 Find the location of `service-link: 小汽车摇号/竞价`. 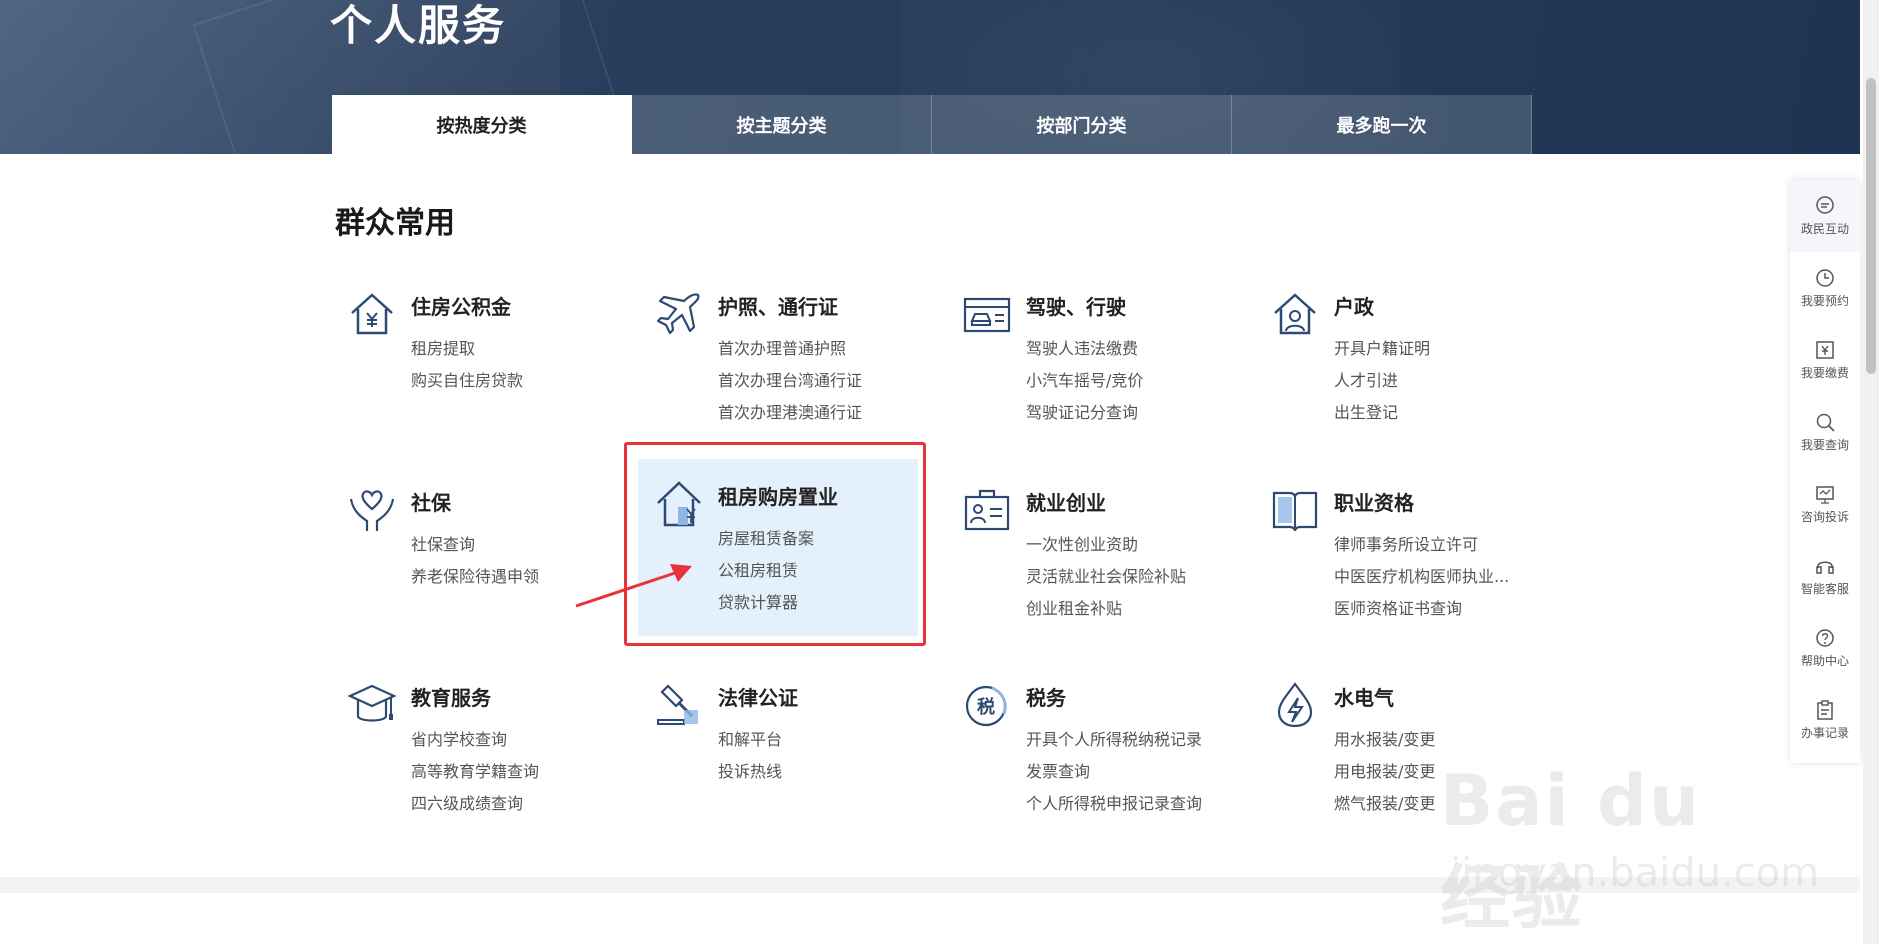

service-link: 小汽车摇号/竞价 is located at coordinates (1084, 381).